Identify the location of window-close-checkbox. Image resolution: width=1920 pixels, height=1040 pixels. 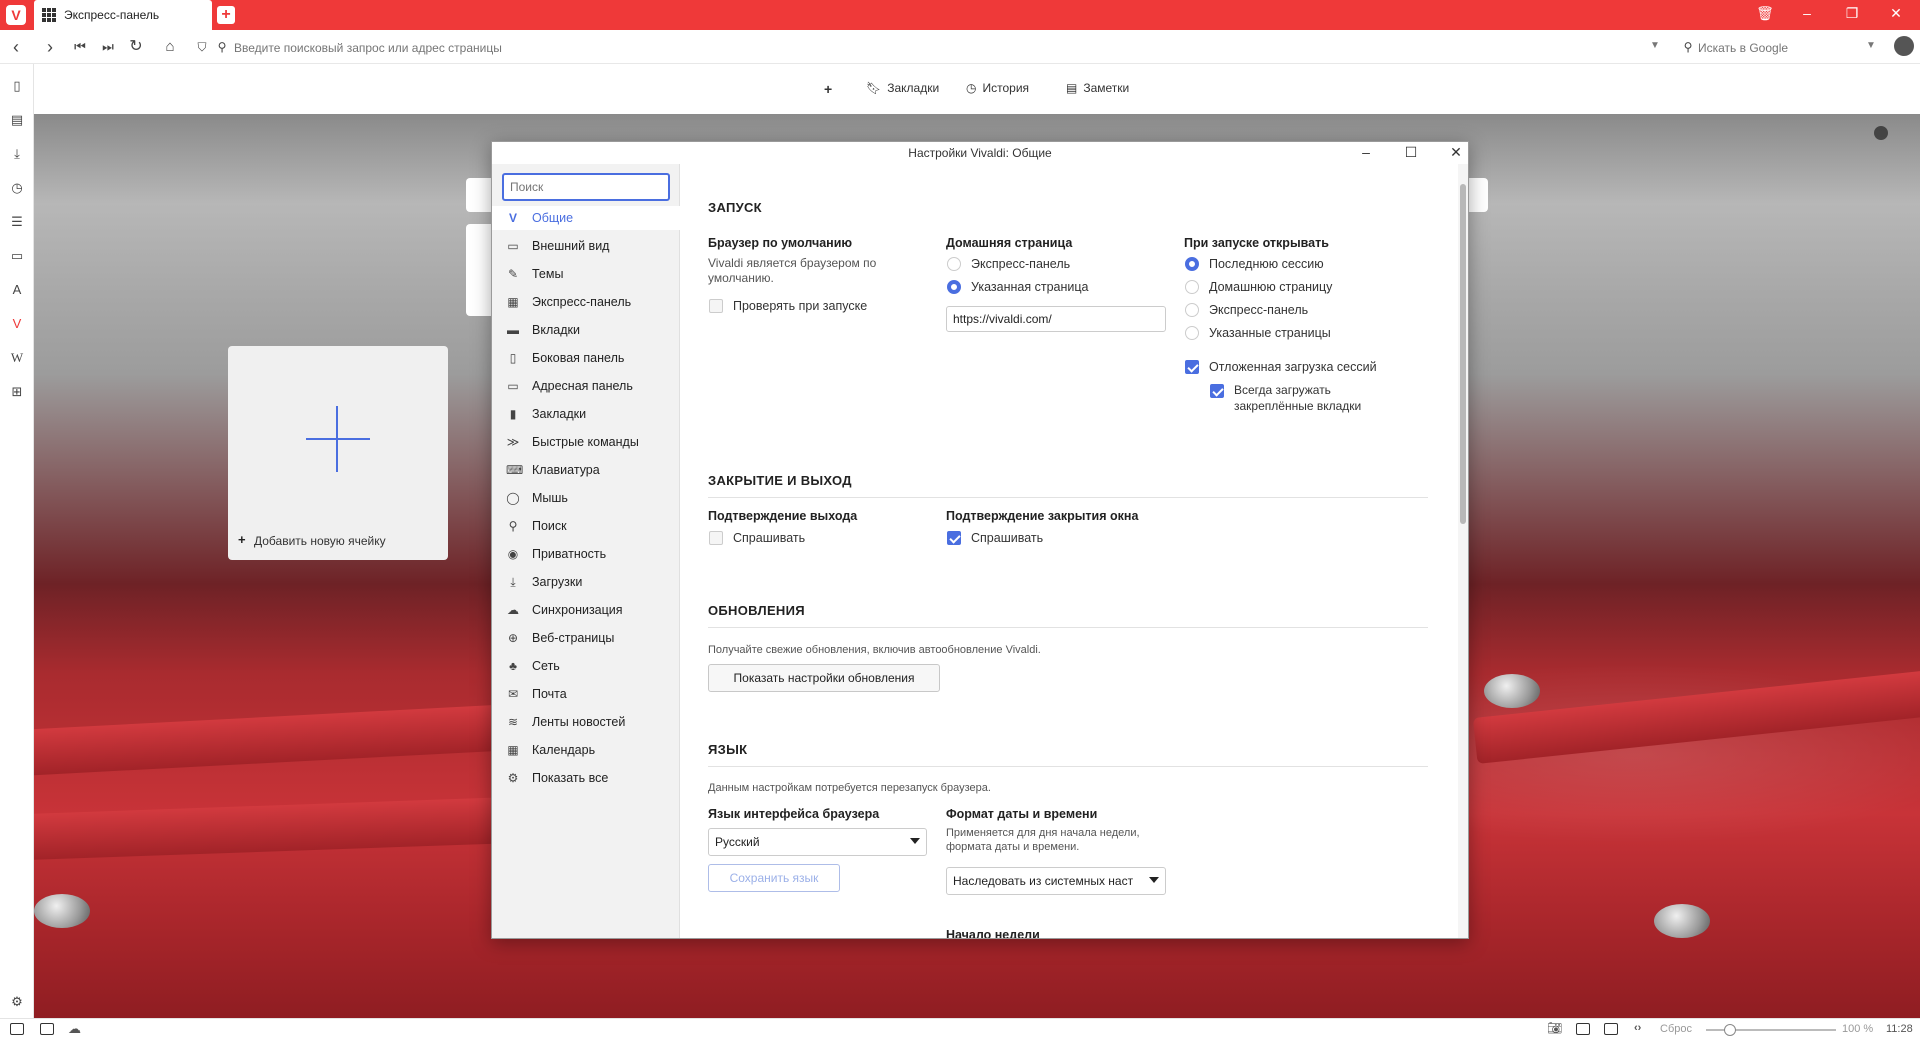
(954, 538).